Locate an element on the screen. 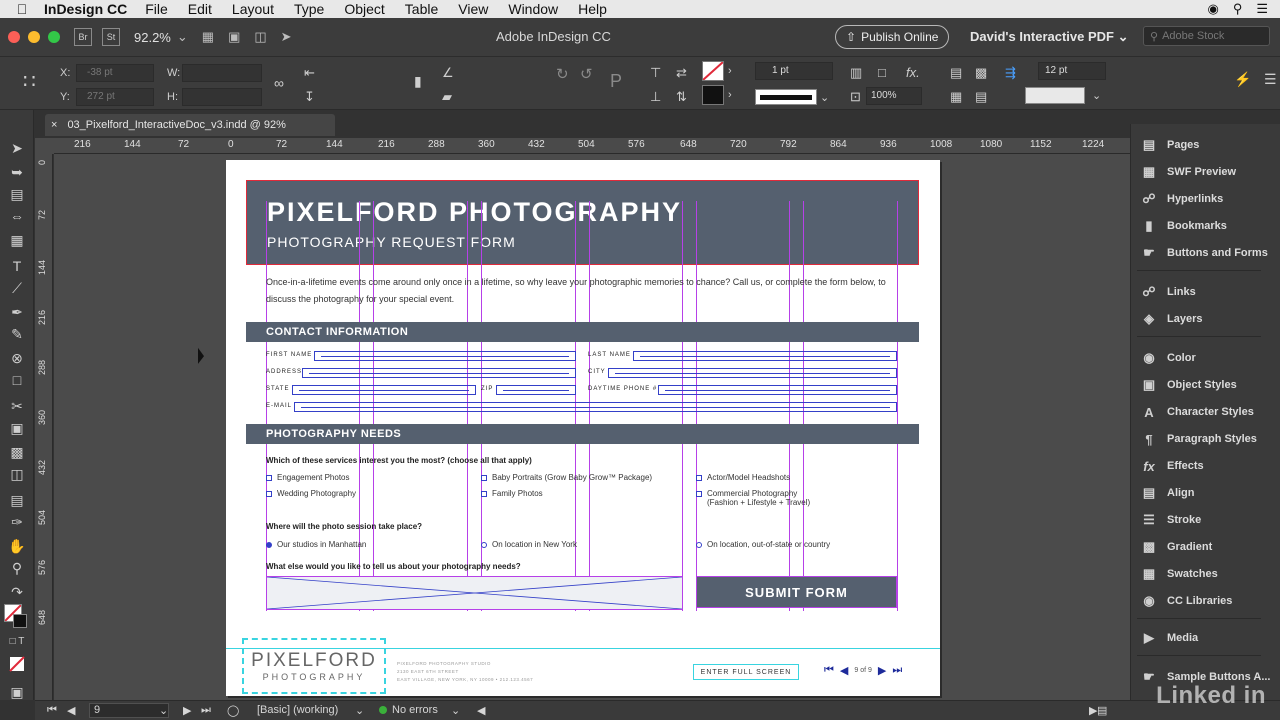 The width and height of the screenshot is (1280, 720). flip-icon: ⇄ is located at coordinates (681, 73).